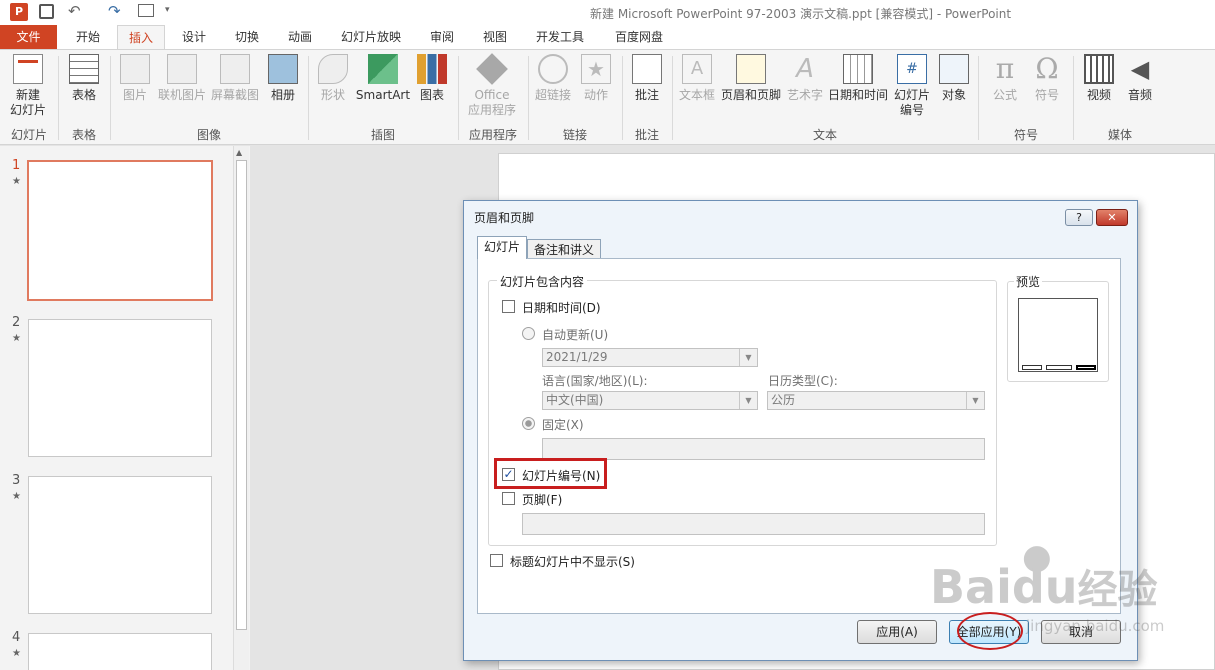 Image resolution: width=1215 pixels, height=670 pixels. I want to click on chart-icon, so click(432, 69).